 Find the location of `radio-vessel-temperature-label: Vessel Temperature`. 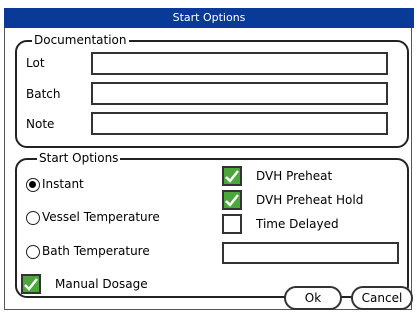

radio-vessel-temperature-label: Vessel Temperature is located at coordinates (101, 217).